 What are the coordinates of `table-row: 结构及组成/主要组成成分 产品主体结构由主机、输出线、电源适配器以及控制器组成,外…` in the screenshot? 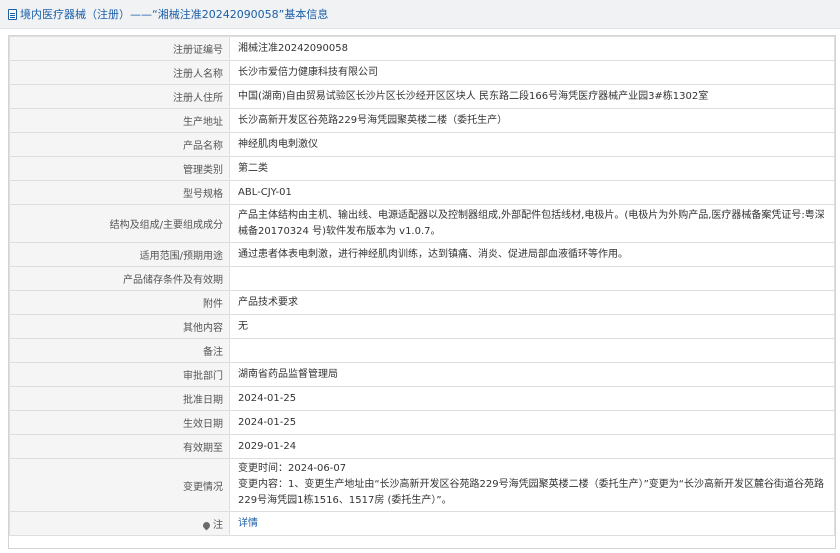 It's located at (422, 223).